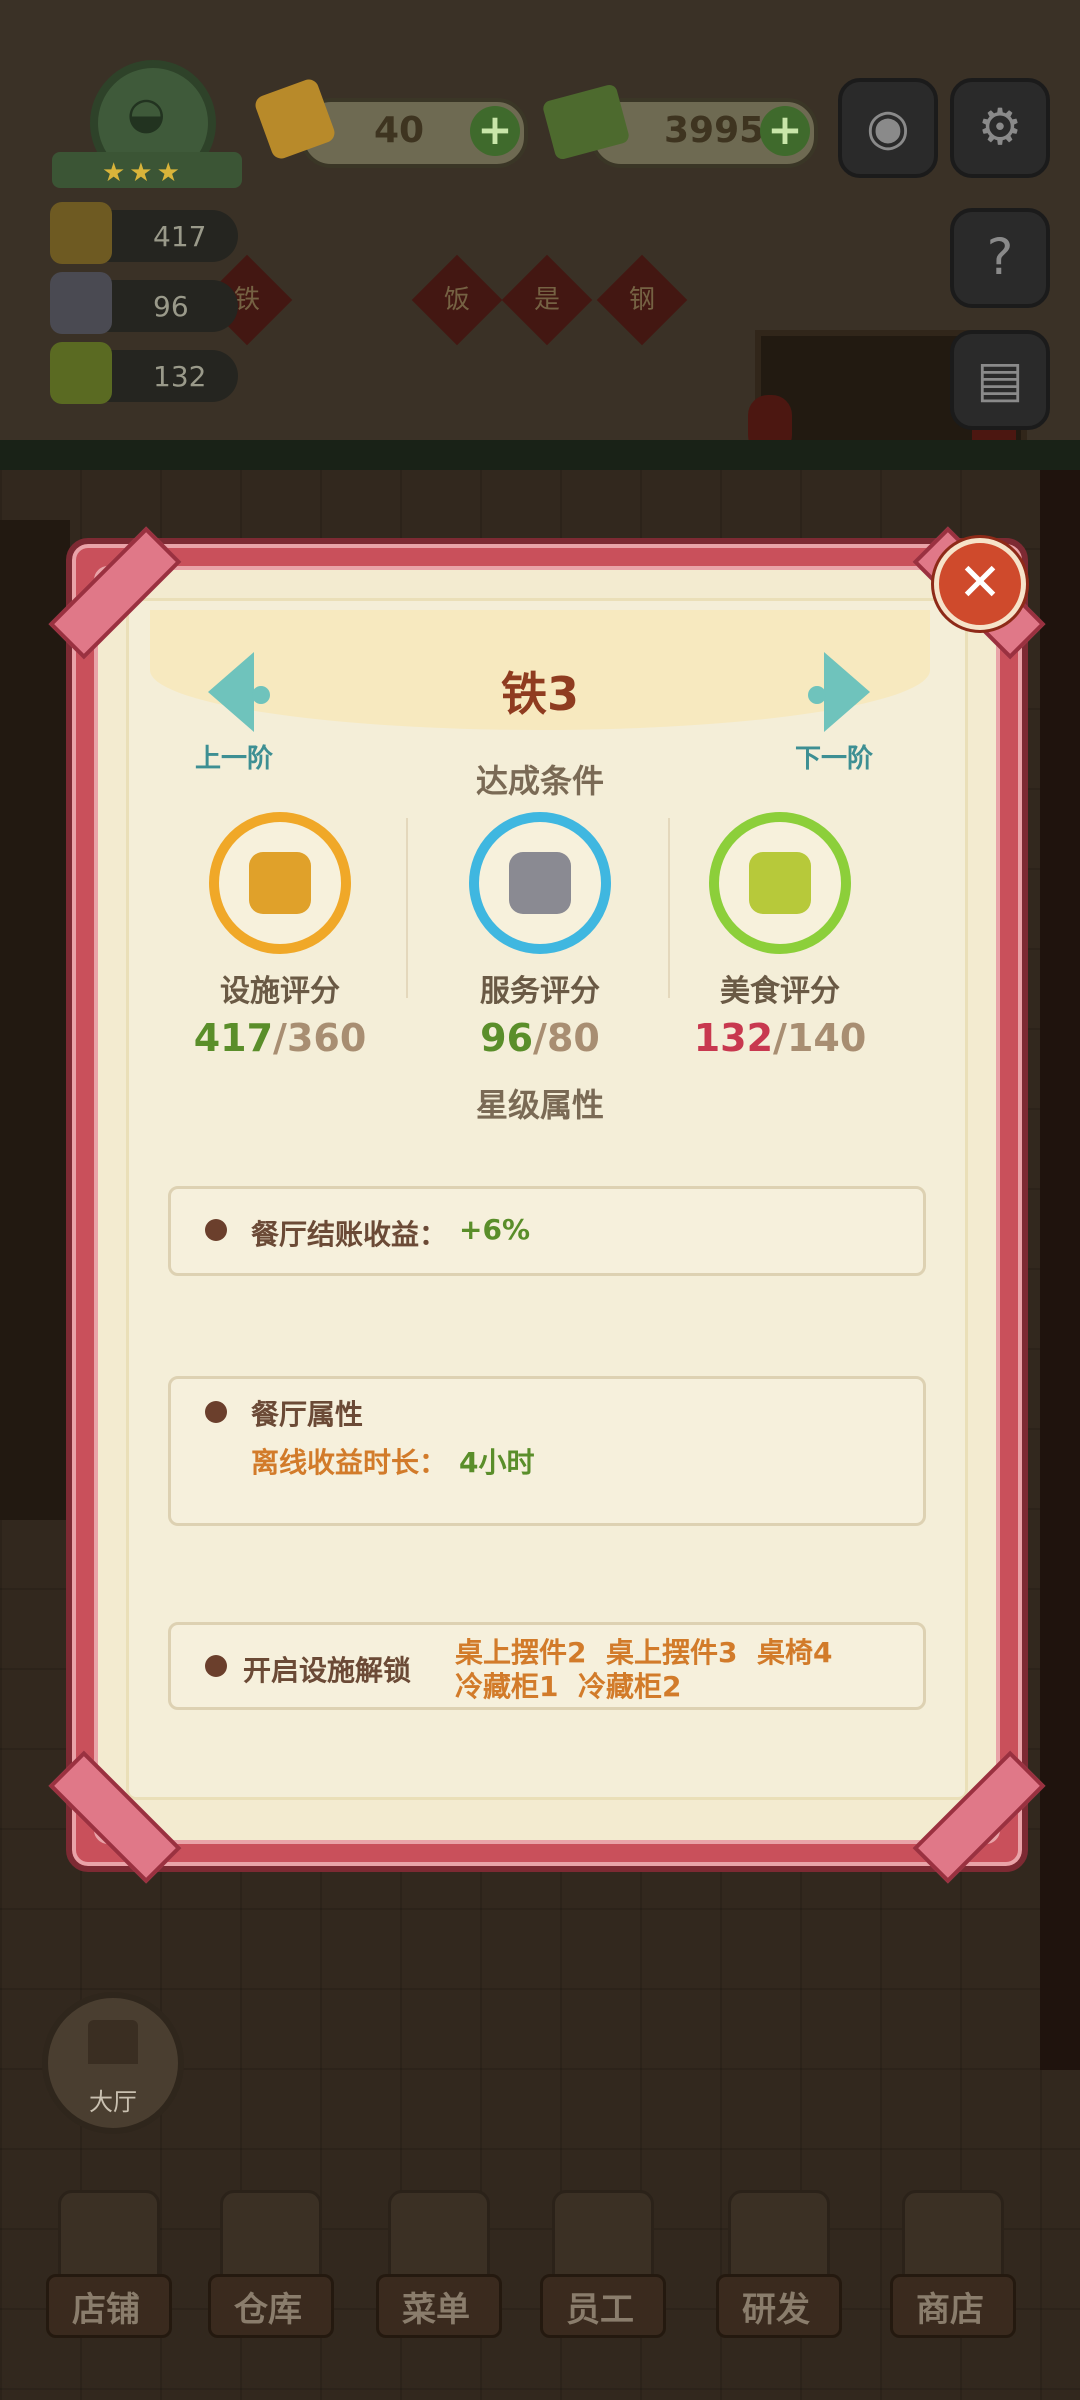  Describe the element at coordinates (547, 1231) in the screenshot. I see `checkout-bonus-card: 餐厅结账收益： +6%` at that location.